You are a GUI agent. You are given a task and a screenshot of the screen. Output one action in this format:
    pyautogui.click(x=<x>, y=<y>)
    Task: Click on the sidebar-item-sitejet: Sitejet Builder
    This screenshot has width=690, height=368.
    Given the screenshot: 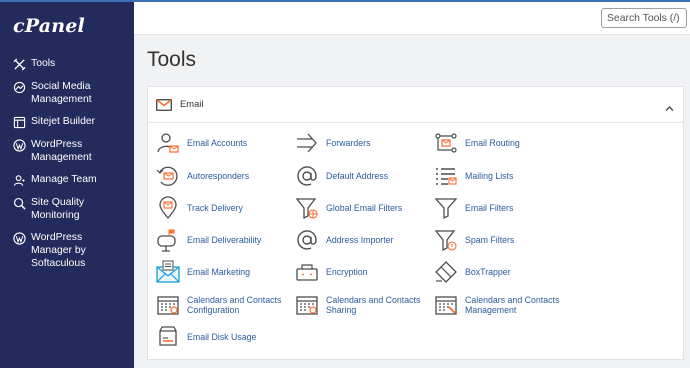 What is the action you would take?
    pyautogui.click(x=53, y=122)
    